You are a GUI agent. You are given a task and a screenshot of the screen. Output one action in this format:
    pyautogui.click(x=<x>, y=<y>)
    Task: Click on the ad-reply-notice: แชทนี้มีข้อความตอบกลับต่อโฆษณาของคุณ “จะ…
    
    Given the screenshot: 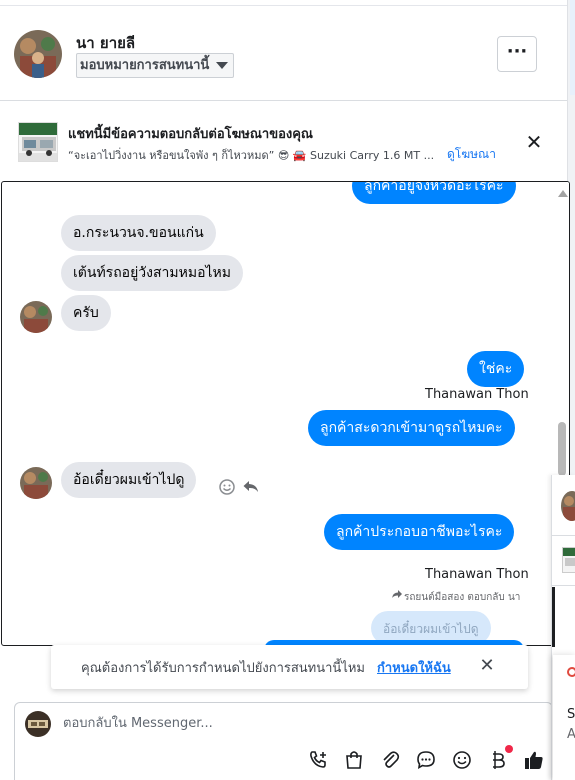 What is the action you would take?
    pyautogui.click(x=283, y=141)
    